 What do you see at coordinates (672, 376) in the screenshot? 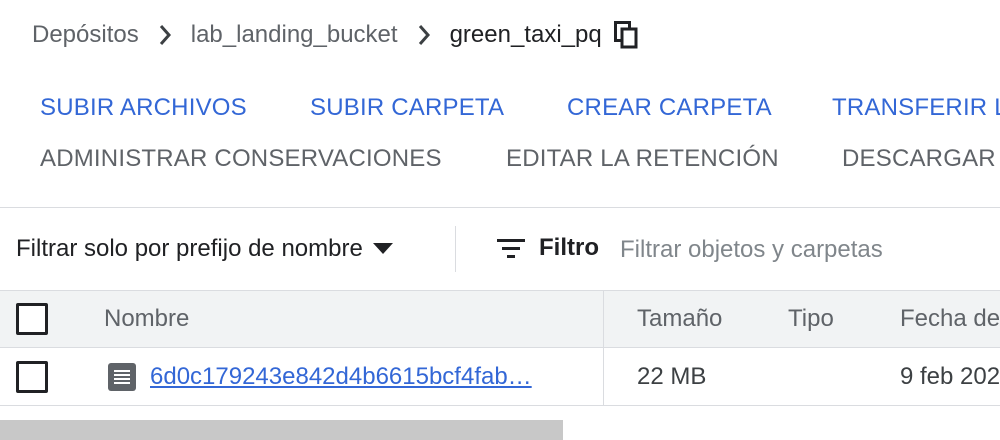
I see `file-size: 22 MB` at bounding box center [672, 376].